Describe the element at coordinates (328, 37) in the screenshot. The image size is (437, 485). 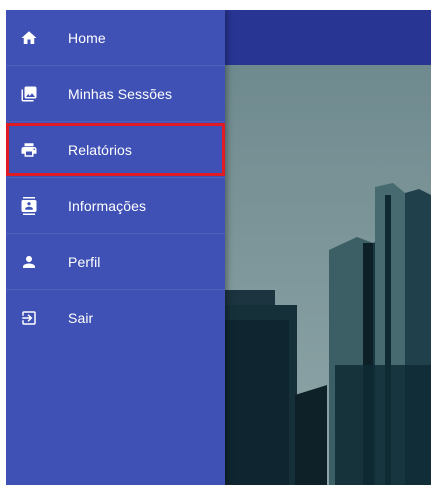
I see `app-bar` at that location.